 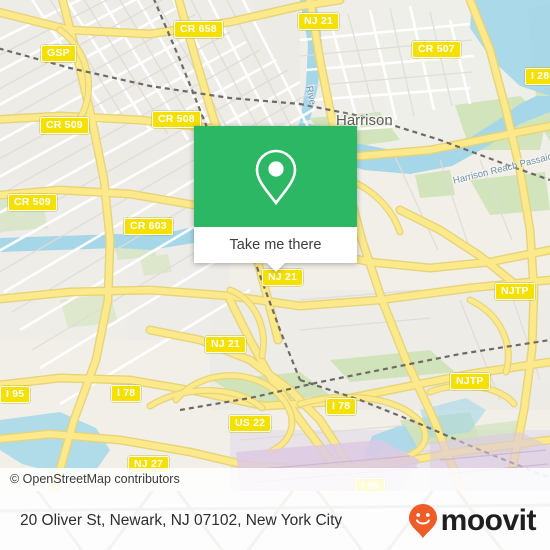 What do you see at coordinates (15, 394) in the screenshot?
I see `route-shield: I 95` at bounding box center [15, 394].